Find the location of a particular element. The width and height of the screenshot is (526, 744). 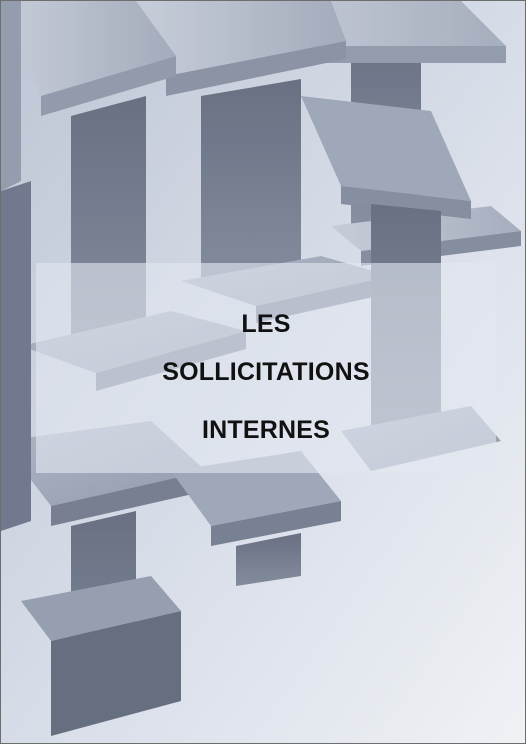

title-line-2: SOLLICITATIONS is located at coordinates (266, 372).